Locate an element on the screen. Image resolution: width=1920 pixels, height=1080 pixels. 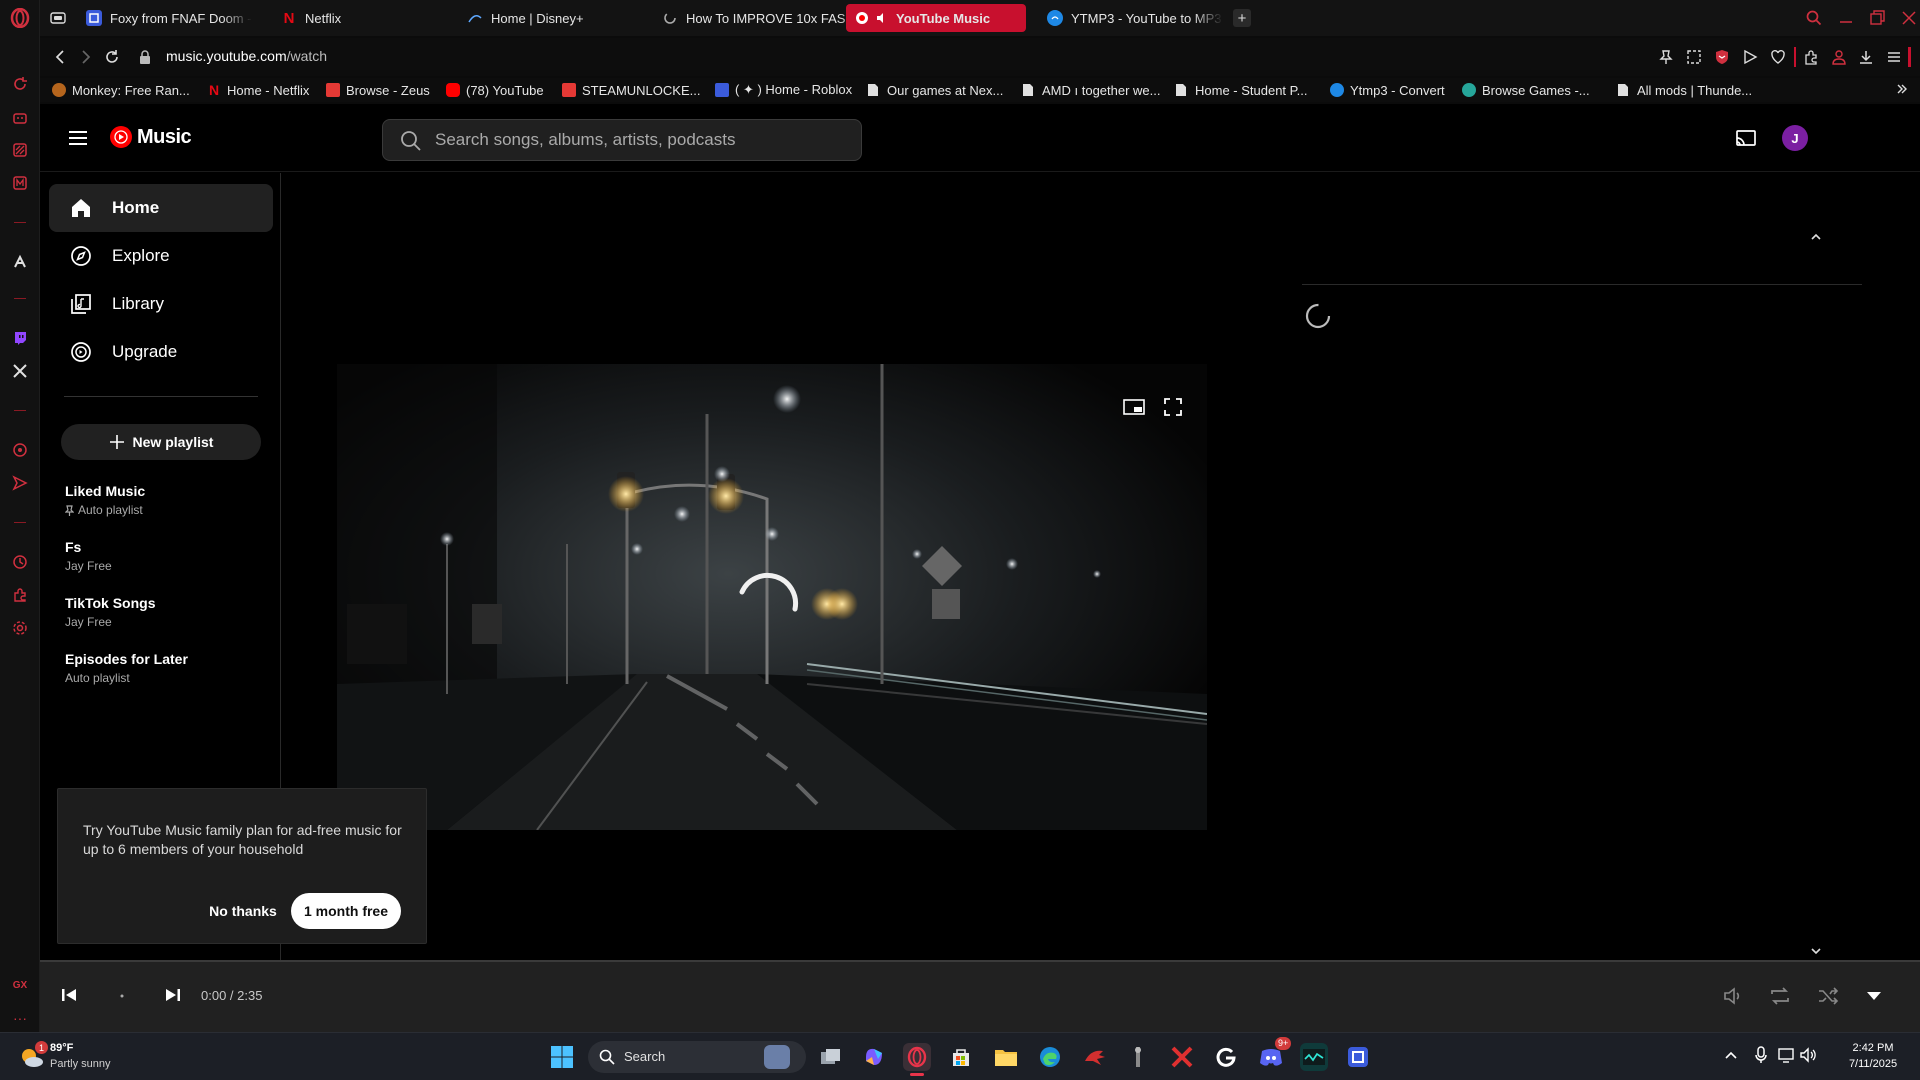
robot-icon is located at coordinates (20, 117).